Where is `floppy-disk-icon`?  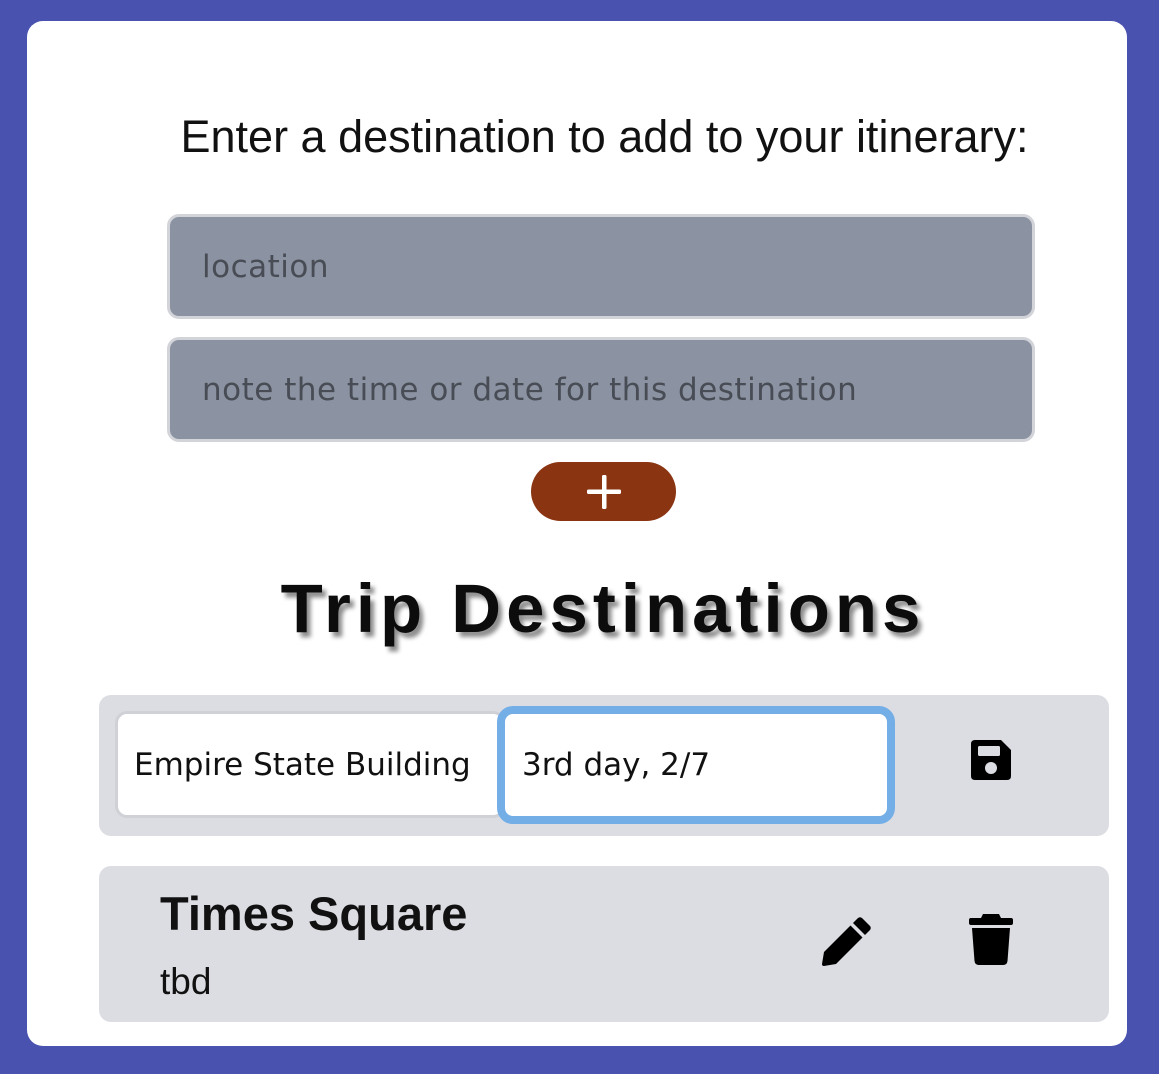 floppy-disk-icon is located at coordinates (991, 759).